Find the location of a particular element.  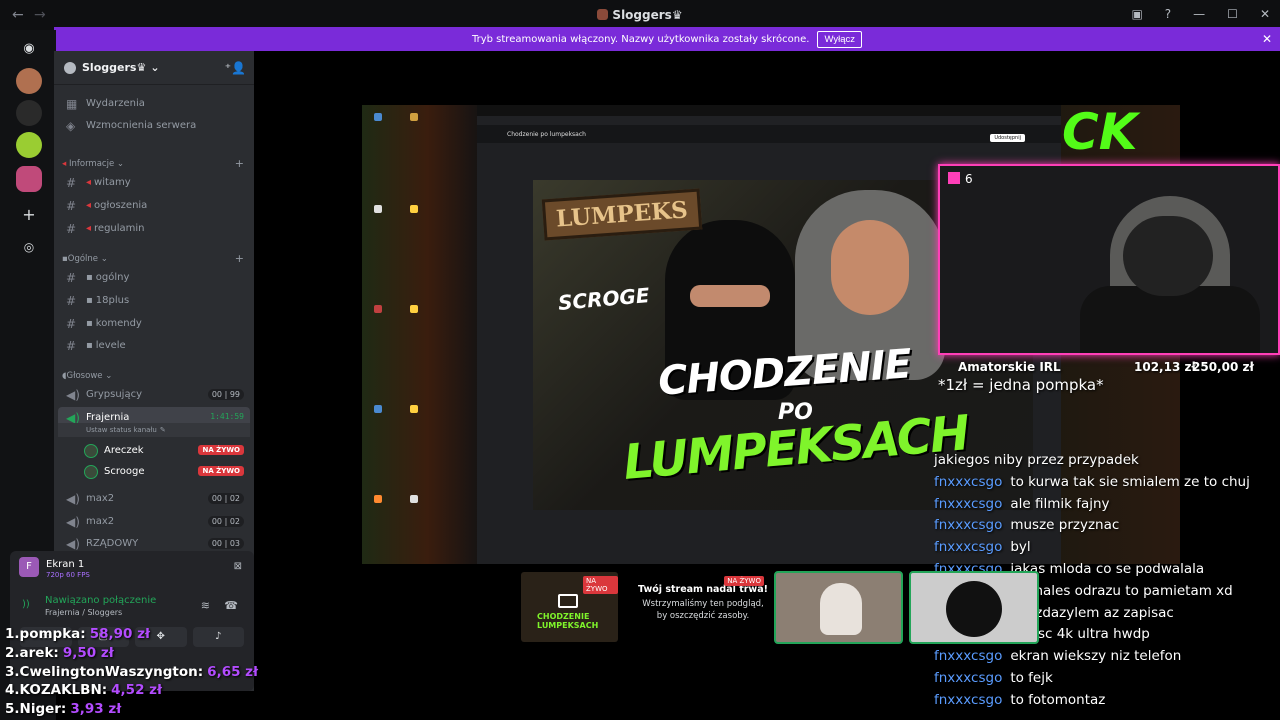

help-icon: ? is located at coordinates (1168, 14).